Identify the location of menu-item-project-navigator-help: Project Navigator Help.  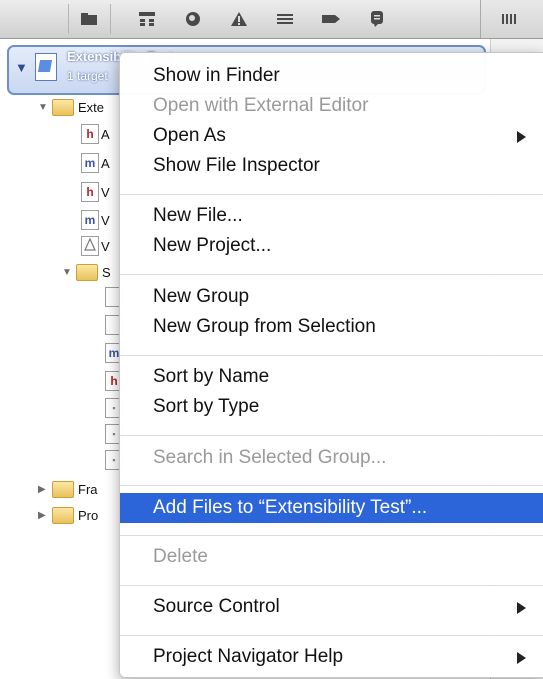
(331, 657).